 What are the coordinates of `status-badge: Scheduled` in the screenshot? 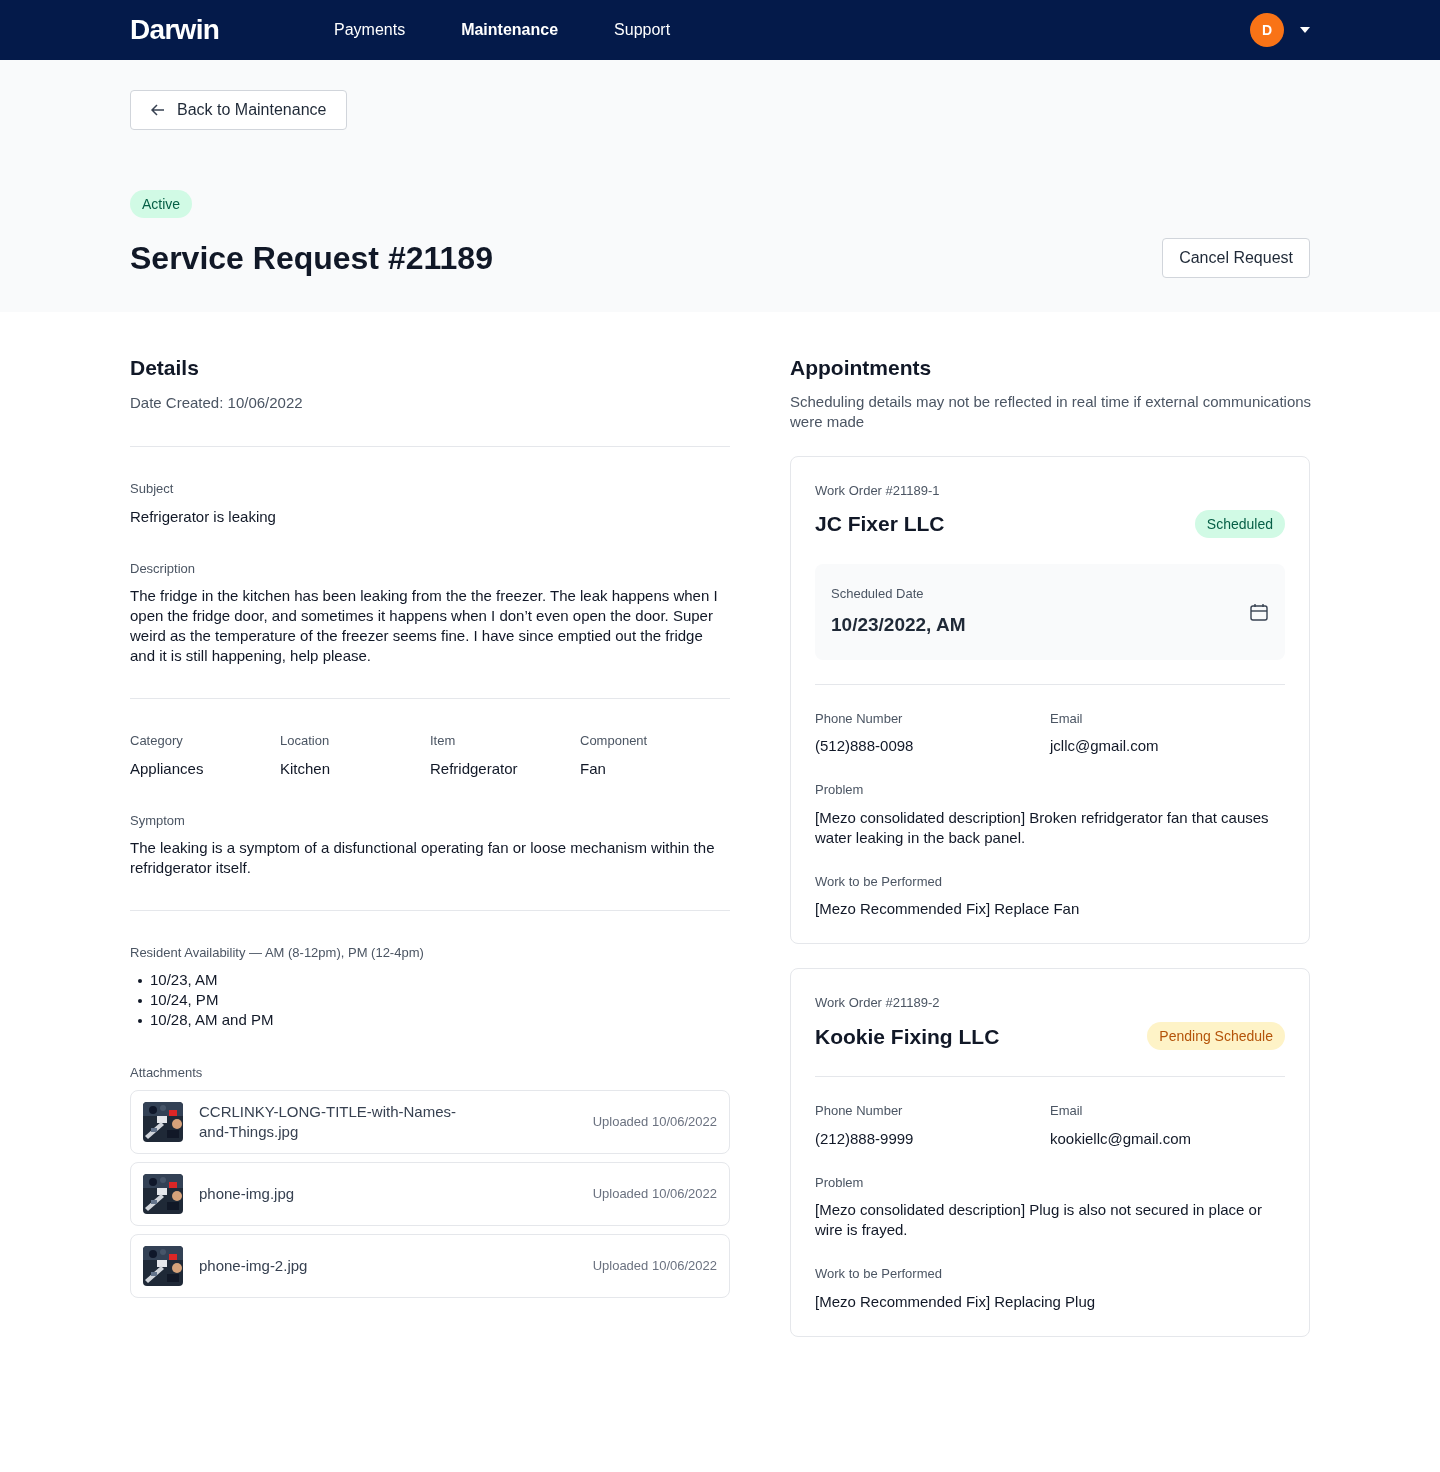 It's located at (1239, 523).